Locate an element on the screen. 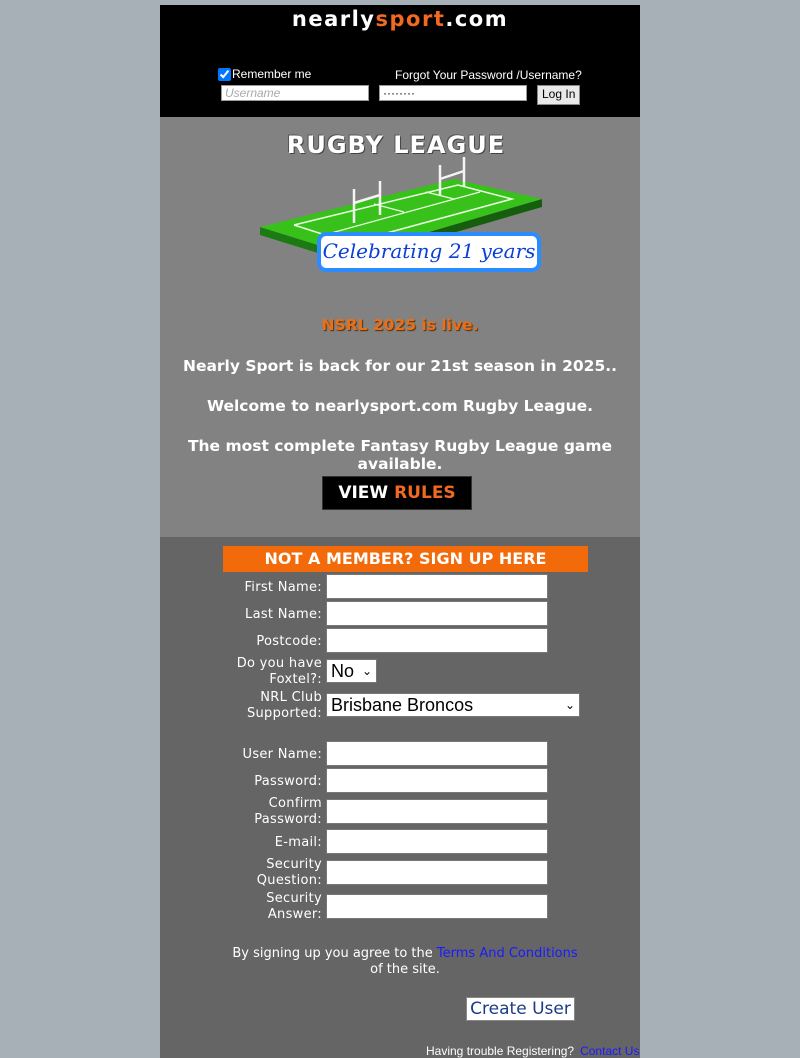  terms-link: Terms And Conditions is located at coordinates (507, 953).